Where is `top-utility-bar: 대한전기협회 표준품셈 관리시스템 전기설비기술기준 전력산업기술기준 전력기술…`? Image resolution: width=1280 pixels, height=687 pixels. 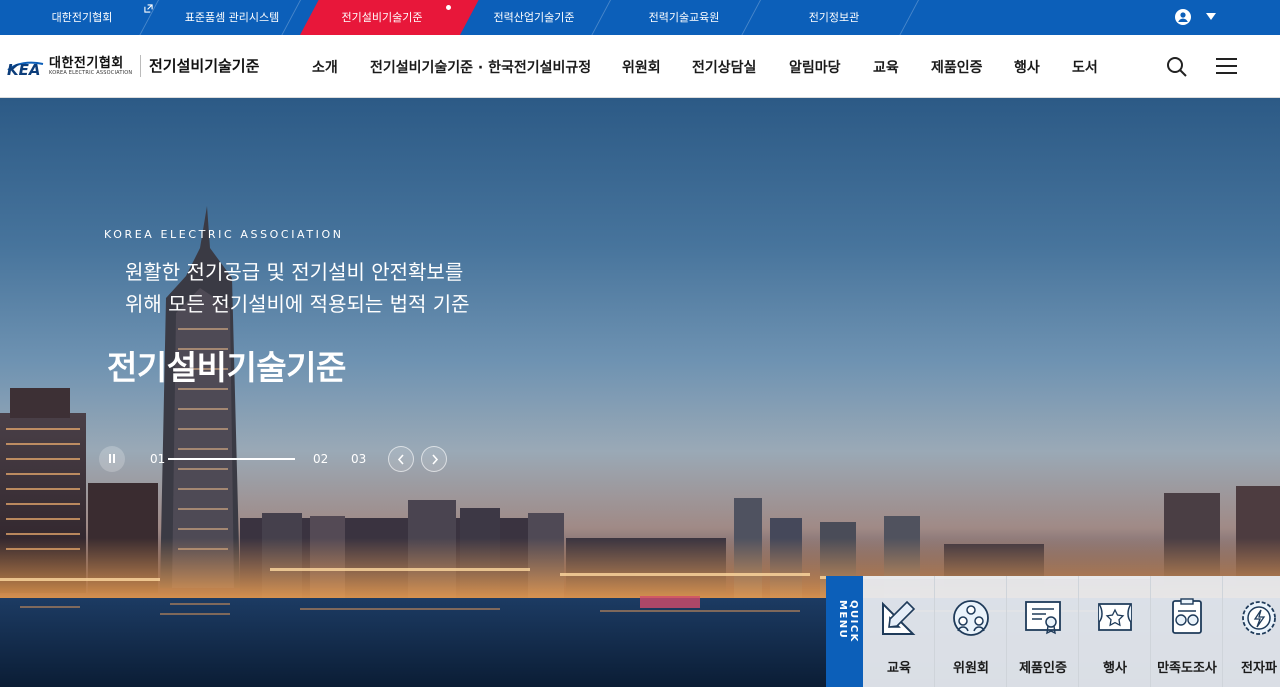
top-utility-bar: 대한전기협회 표준품셈 관리시스템 전기설비기술기준 전력산업기술기준 전력기술… is located at coordinates (640, 17).